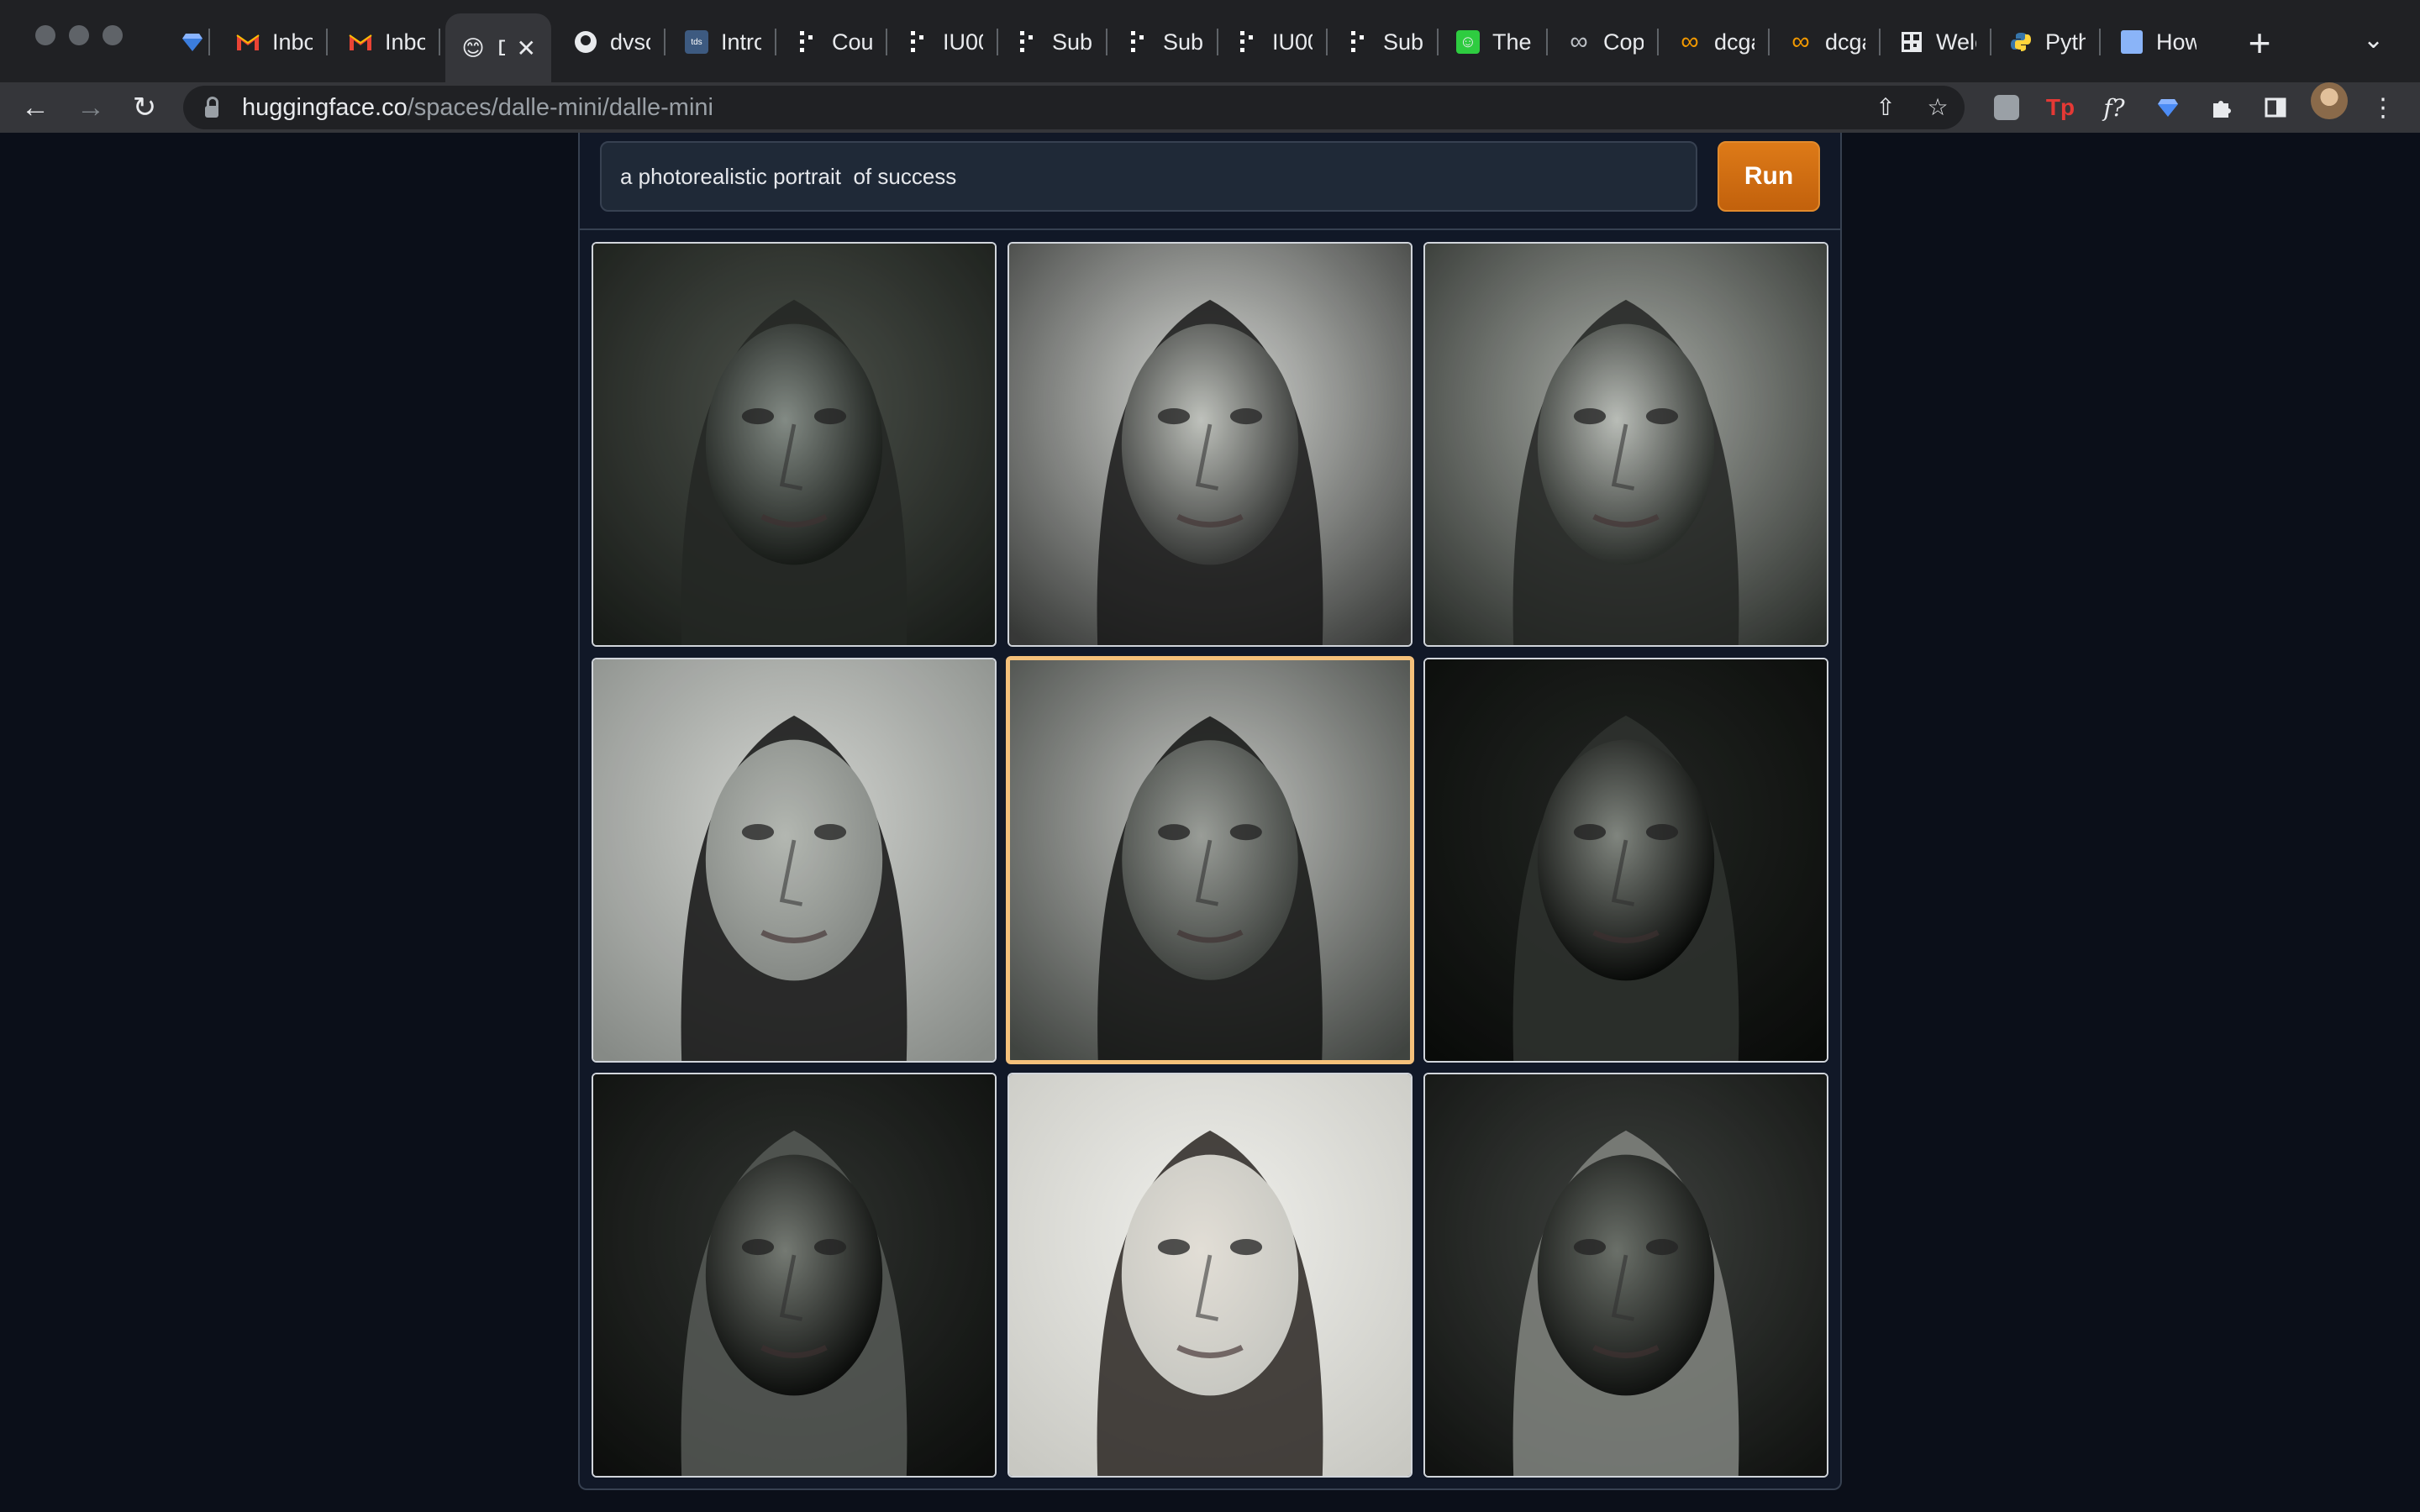 Image resolution: width=2420 pixels, height=1512 pixels. I want to click on side-panel-icon, so click(2275, 107).